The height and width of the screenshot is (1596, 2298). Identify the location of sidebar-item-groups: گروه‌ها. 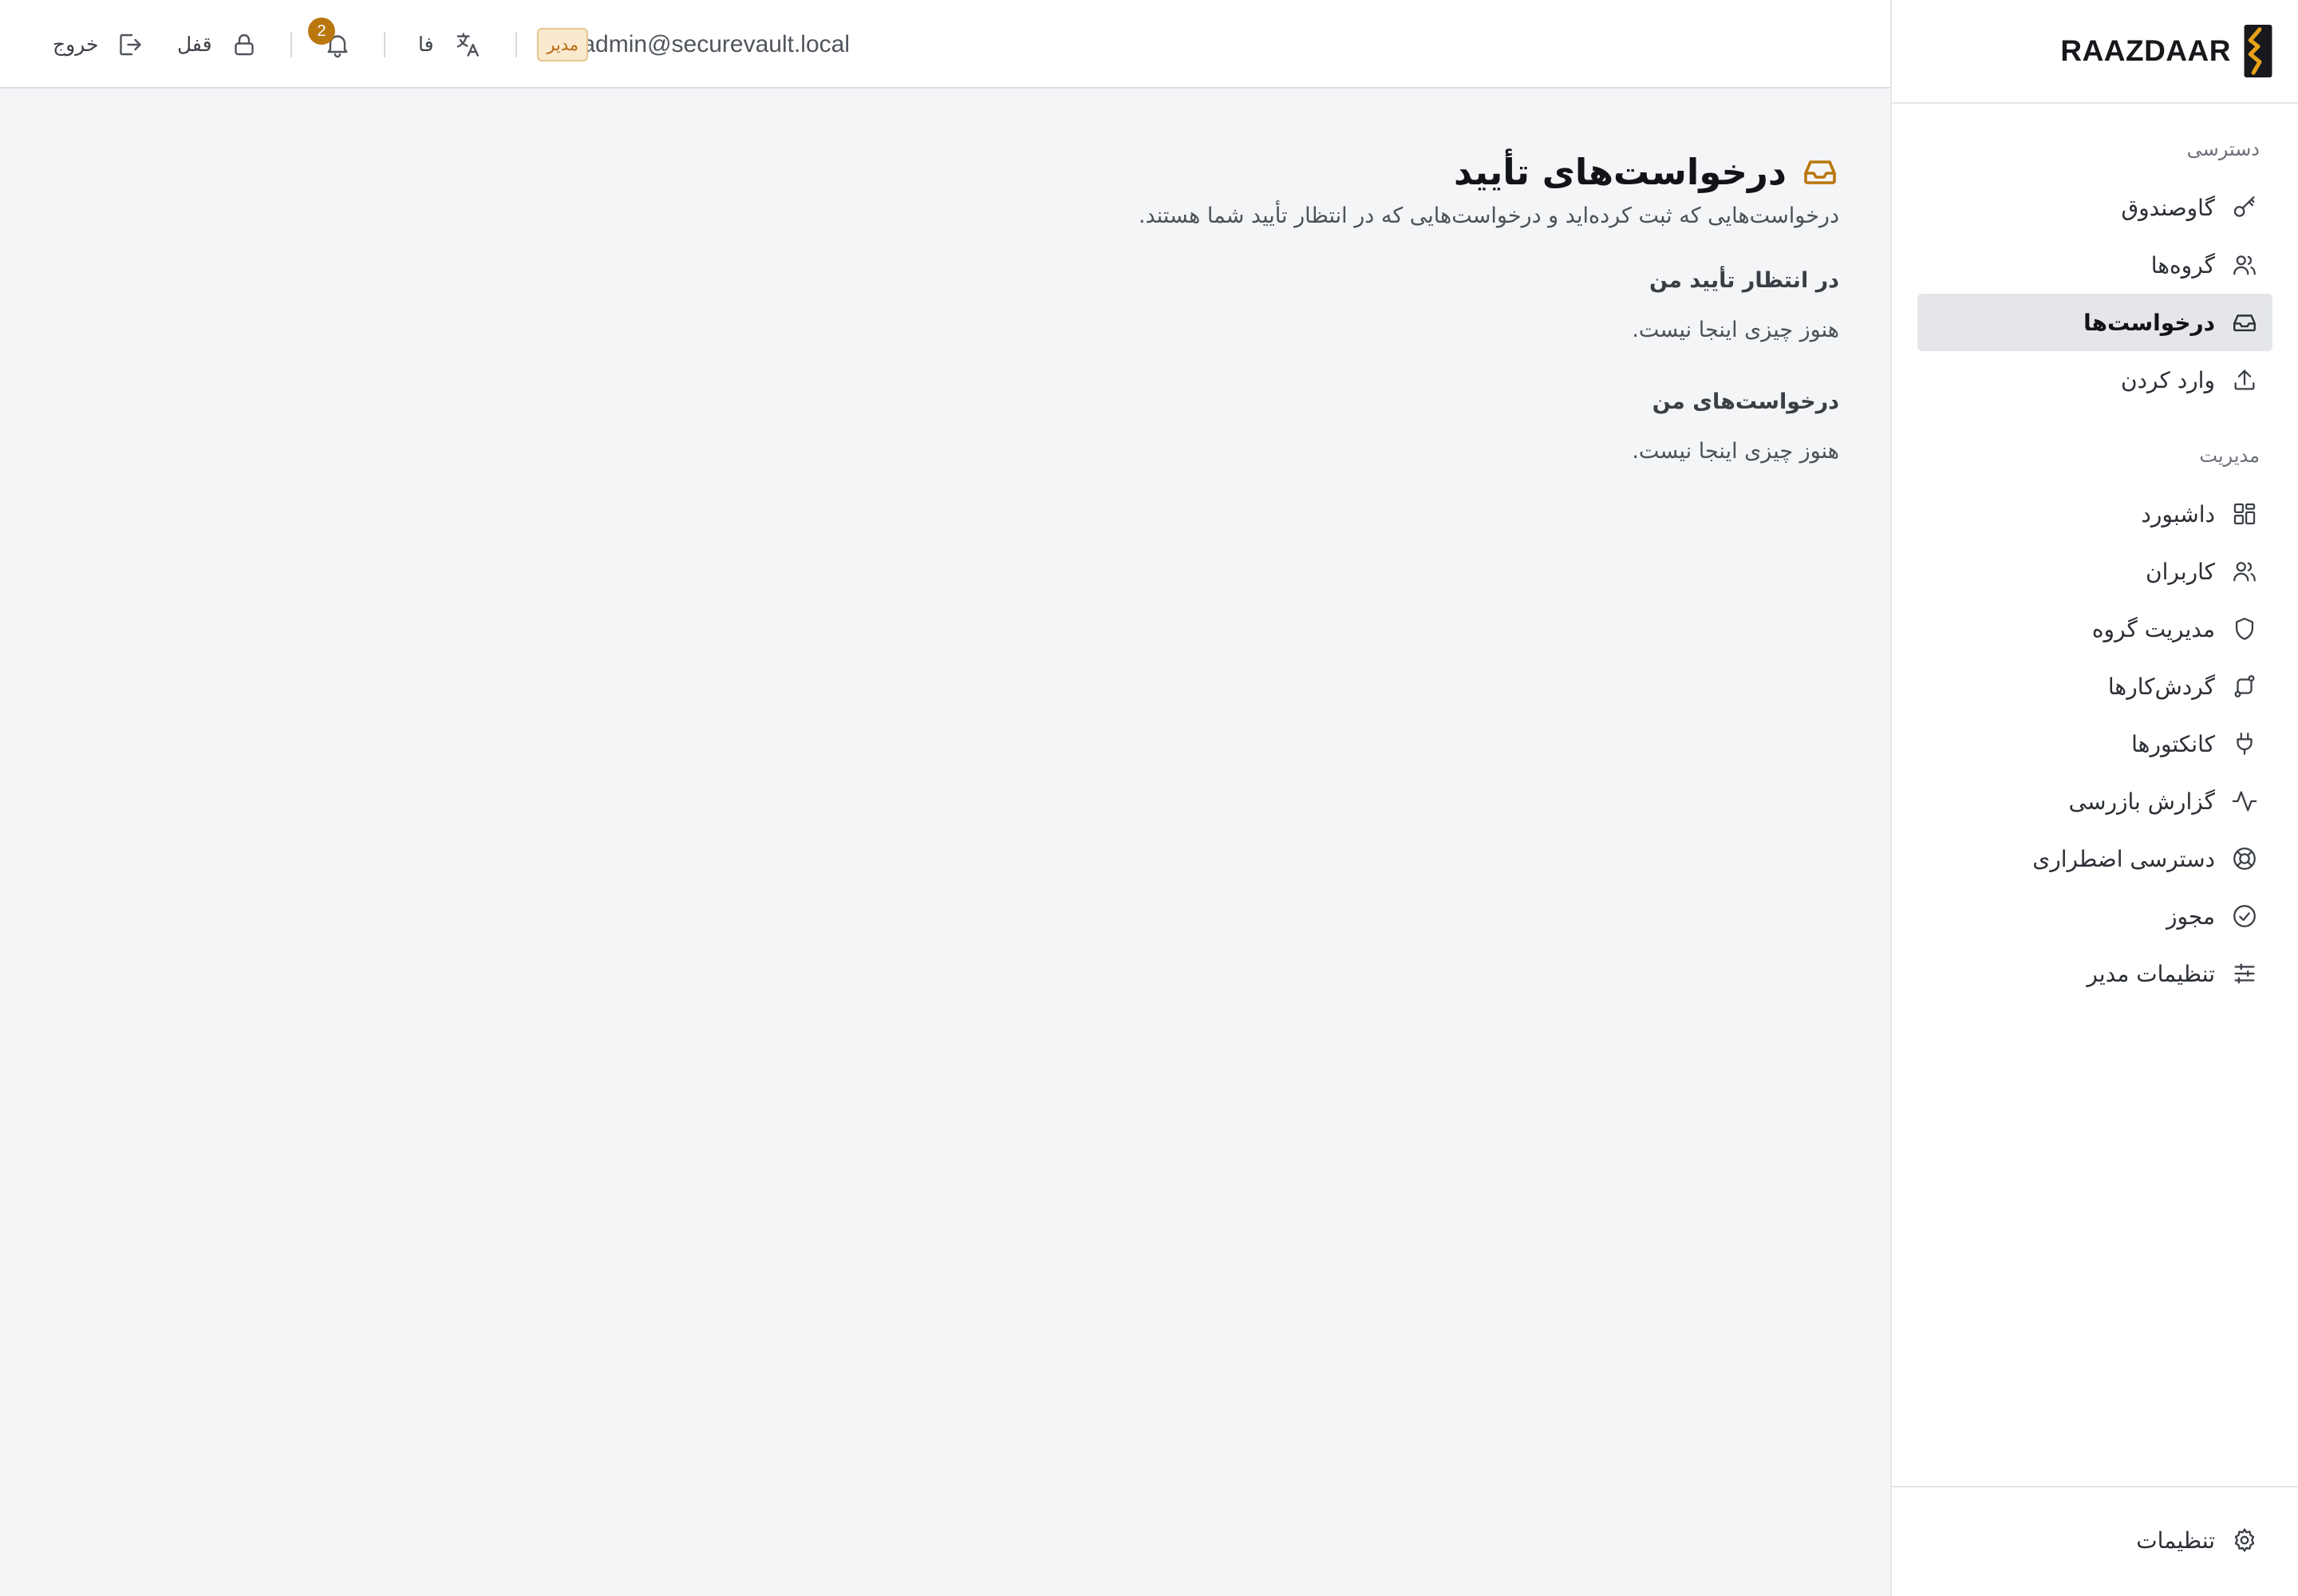
(2095, 265).